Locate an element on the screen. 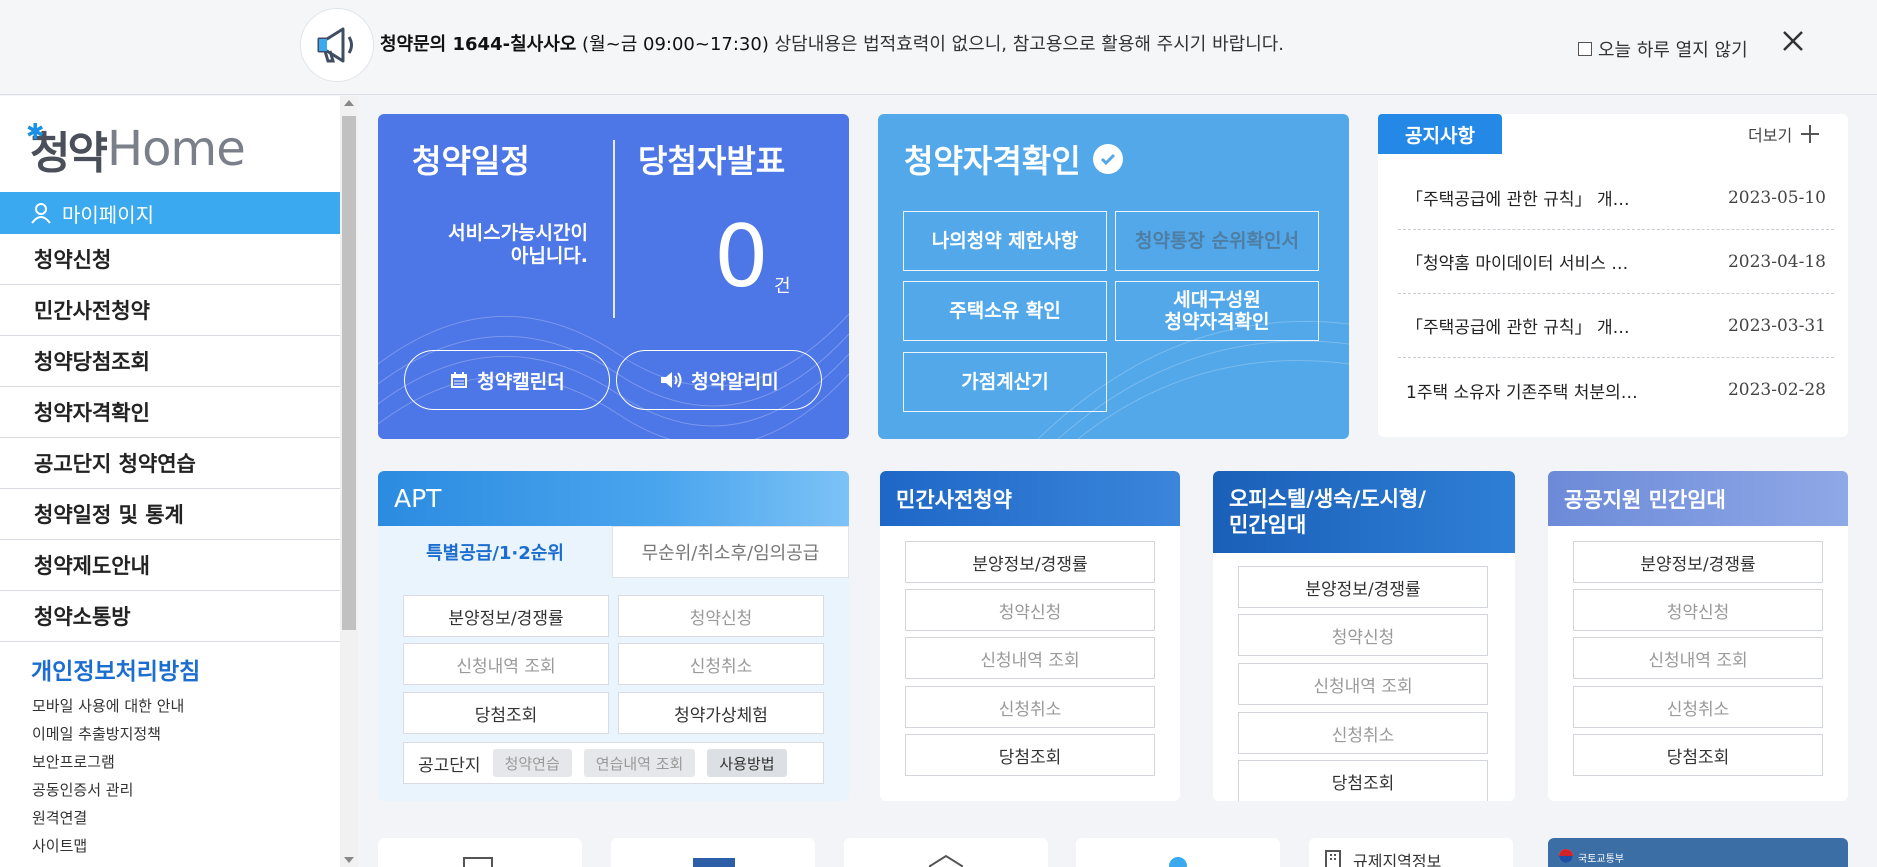 The height and width of the screenshot is (867, 1877). presale-cancel-button: 신청취소 is located at coordinates (1030, 707).